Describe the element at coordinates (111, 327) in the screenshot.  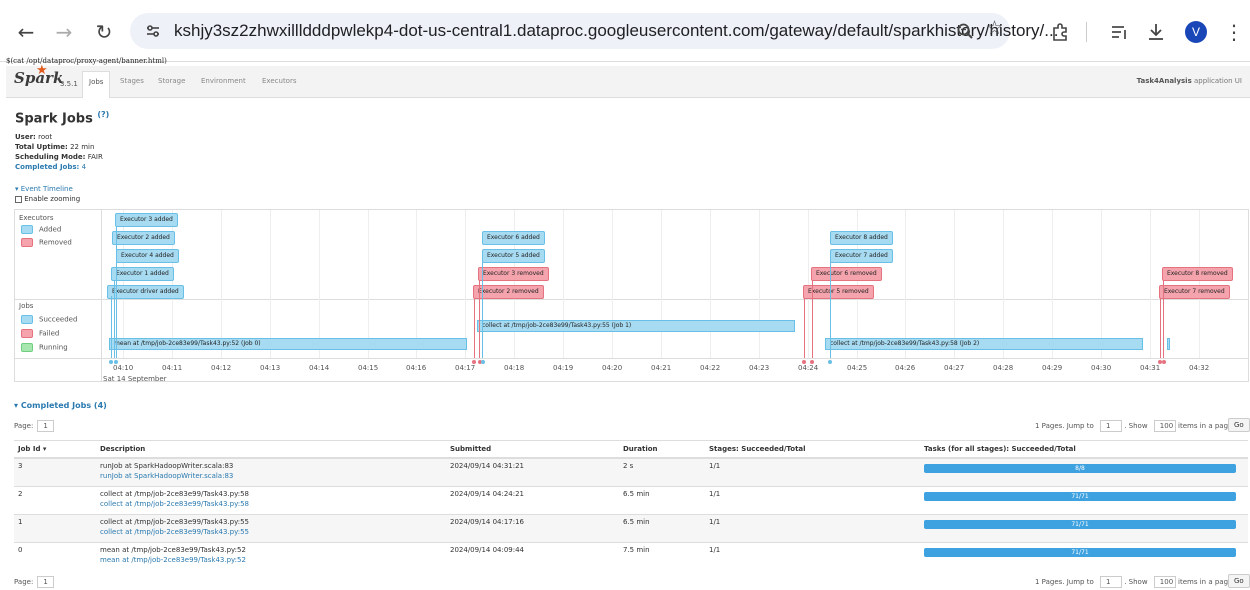
I see `event-marker` at that location.